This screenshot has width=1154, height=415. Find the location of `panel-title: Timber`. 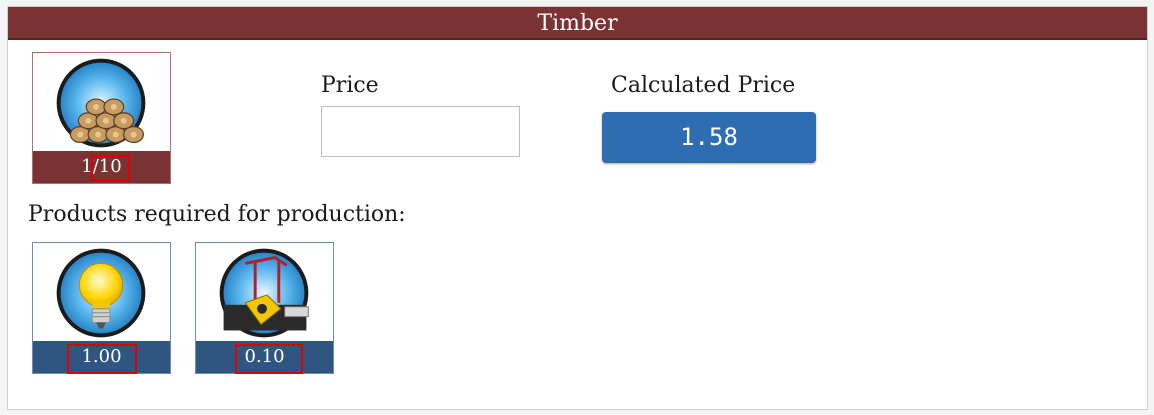

panel-title: Timber is located at coordinates (577, 23).